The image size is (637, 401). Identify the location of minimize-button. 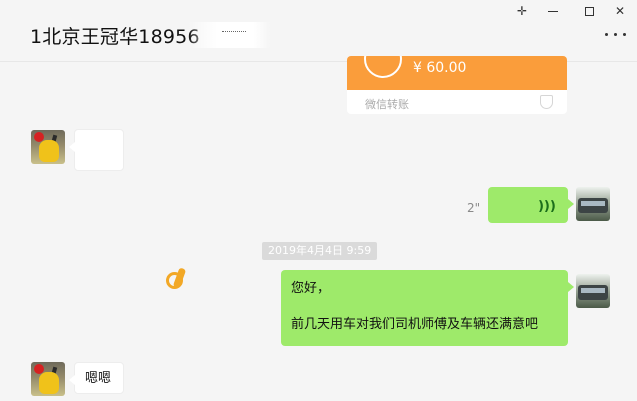
(553, 11).